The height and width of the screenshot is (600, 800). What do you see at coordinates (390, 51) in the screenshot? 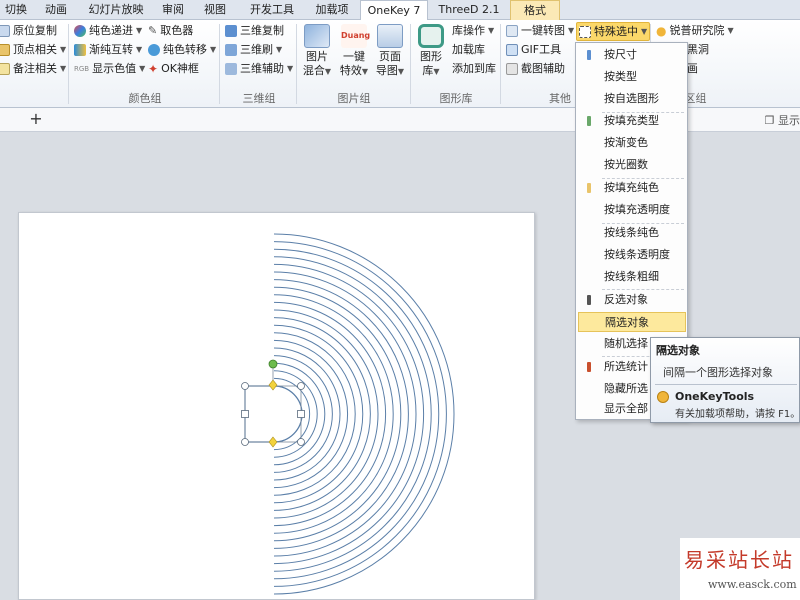
I see `page-map-button: 页面 导图▼` at bounding box center [390, 51].